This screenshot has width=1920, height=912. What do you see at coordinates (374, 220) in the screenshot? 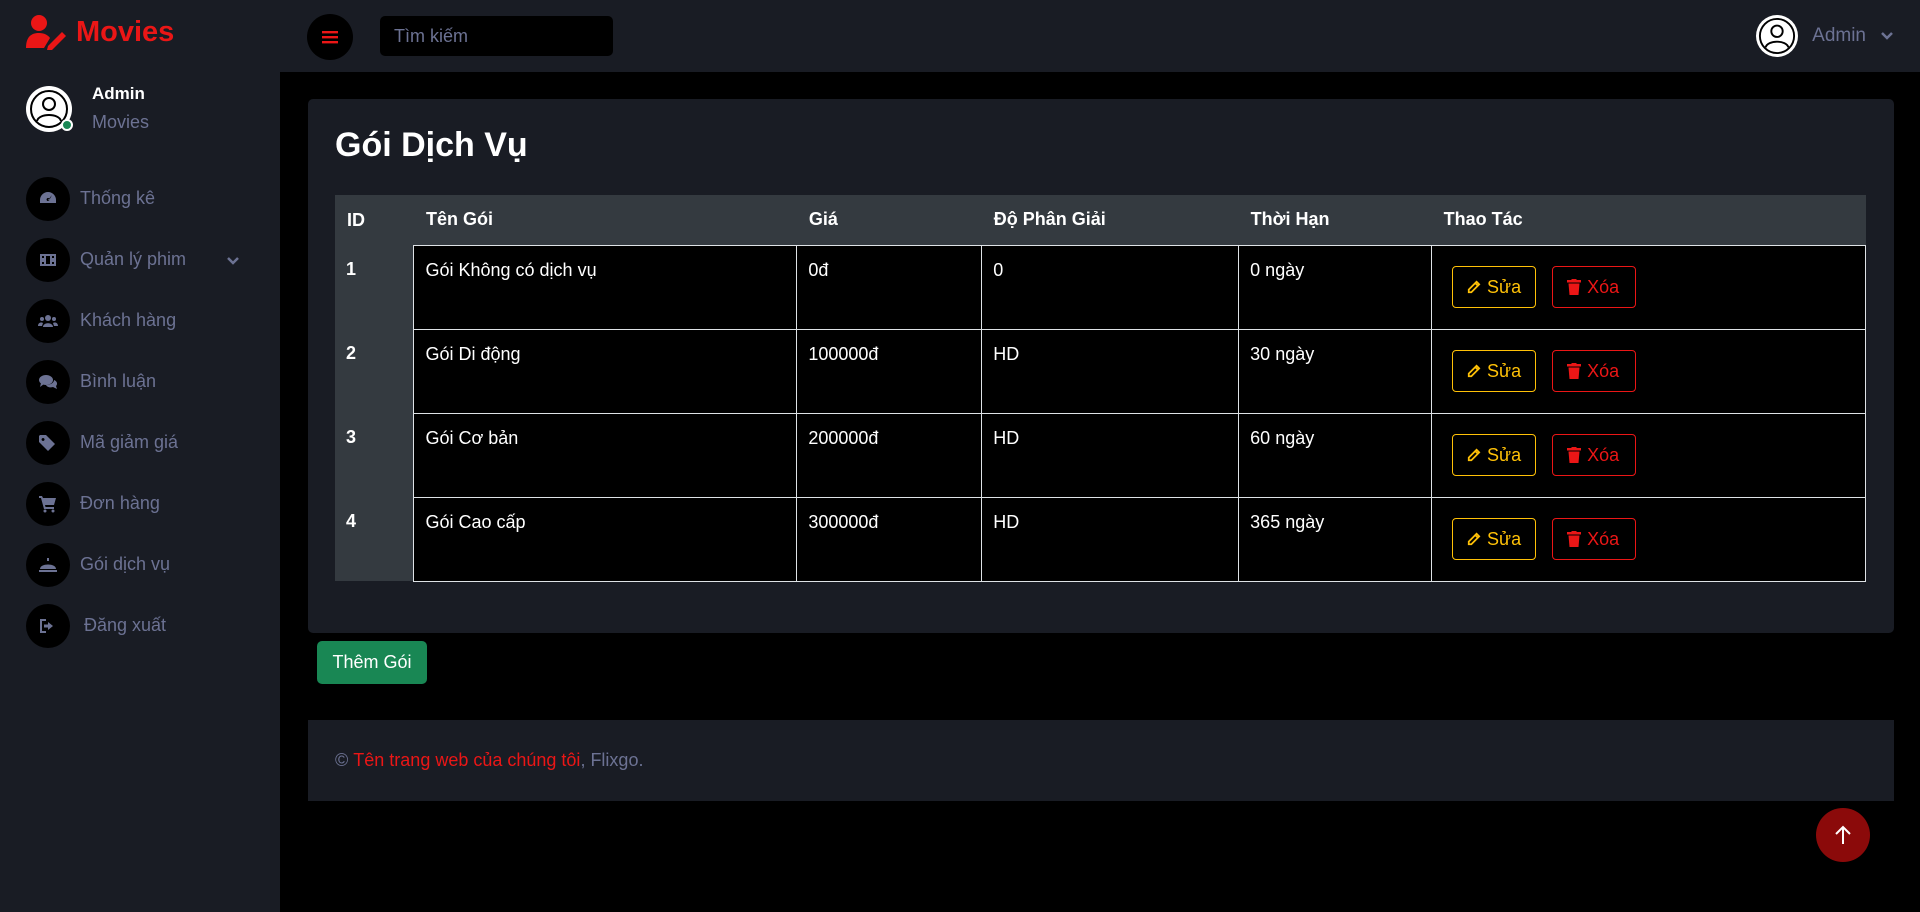
I see `column-header-id: ID` at bounding box center [374, 220].